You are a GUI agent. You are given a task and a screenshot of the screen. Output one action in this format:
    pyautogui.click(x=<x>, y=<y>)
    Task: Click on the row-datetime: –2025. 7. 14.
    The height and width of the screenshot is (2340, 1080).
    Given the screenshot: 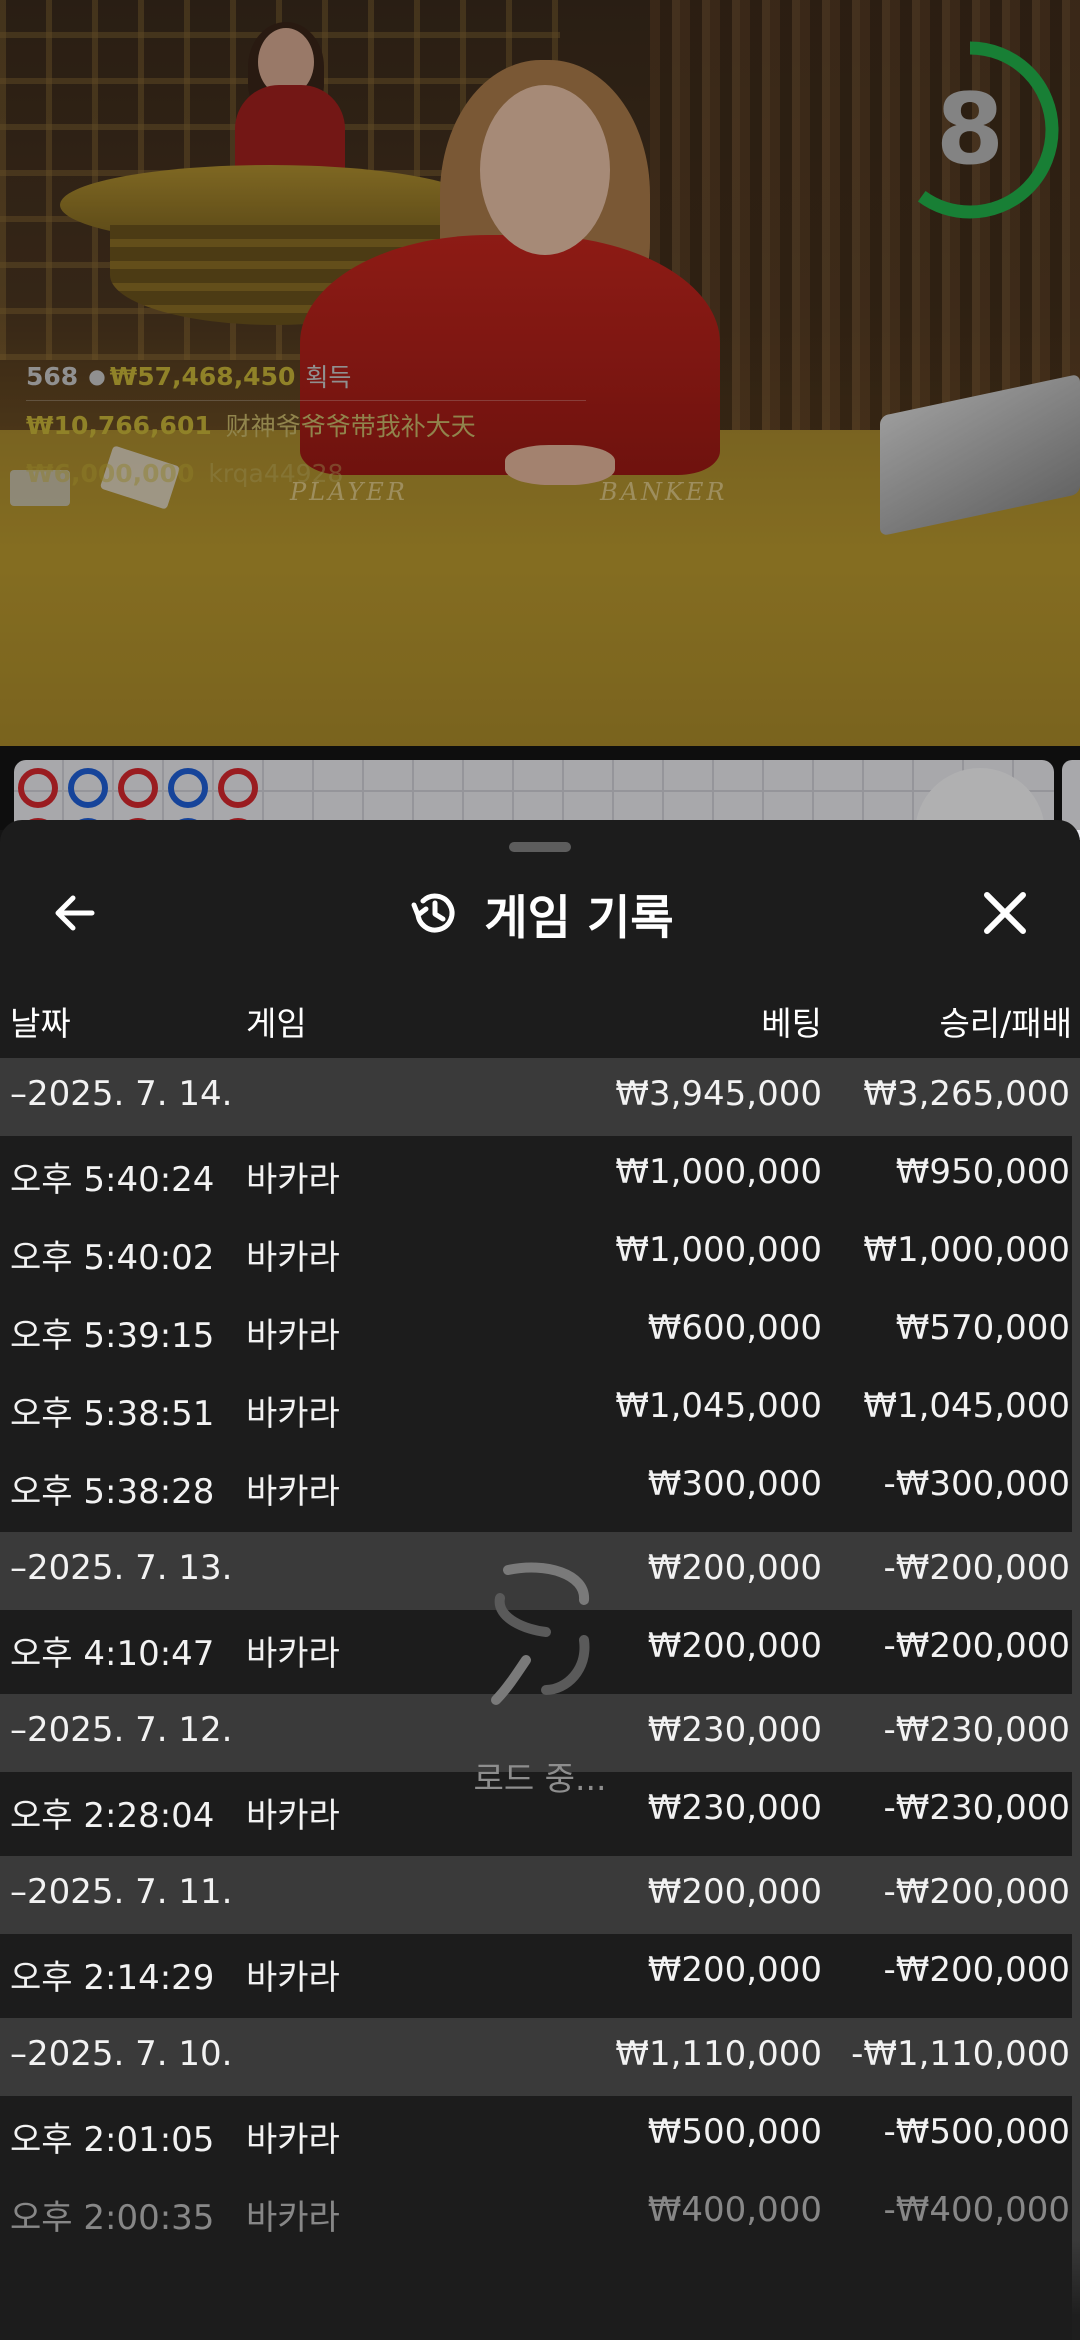 What is the action you would take?
    pyautogui.click(x=121, y=1094)
    